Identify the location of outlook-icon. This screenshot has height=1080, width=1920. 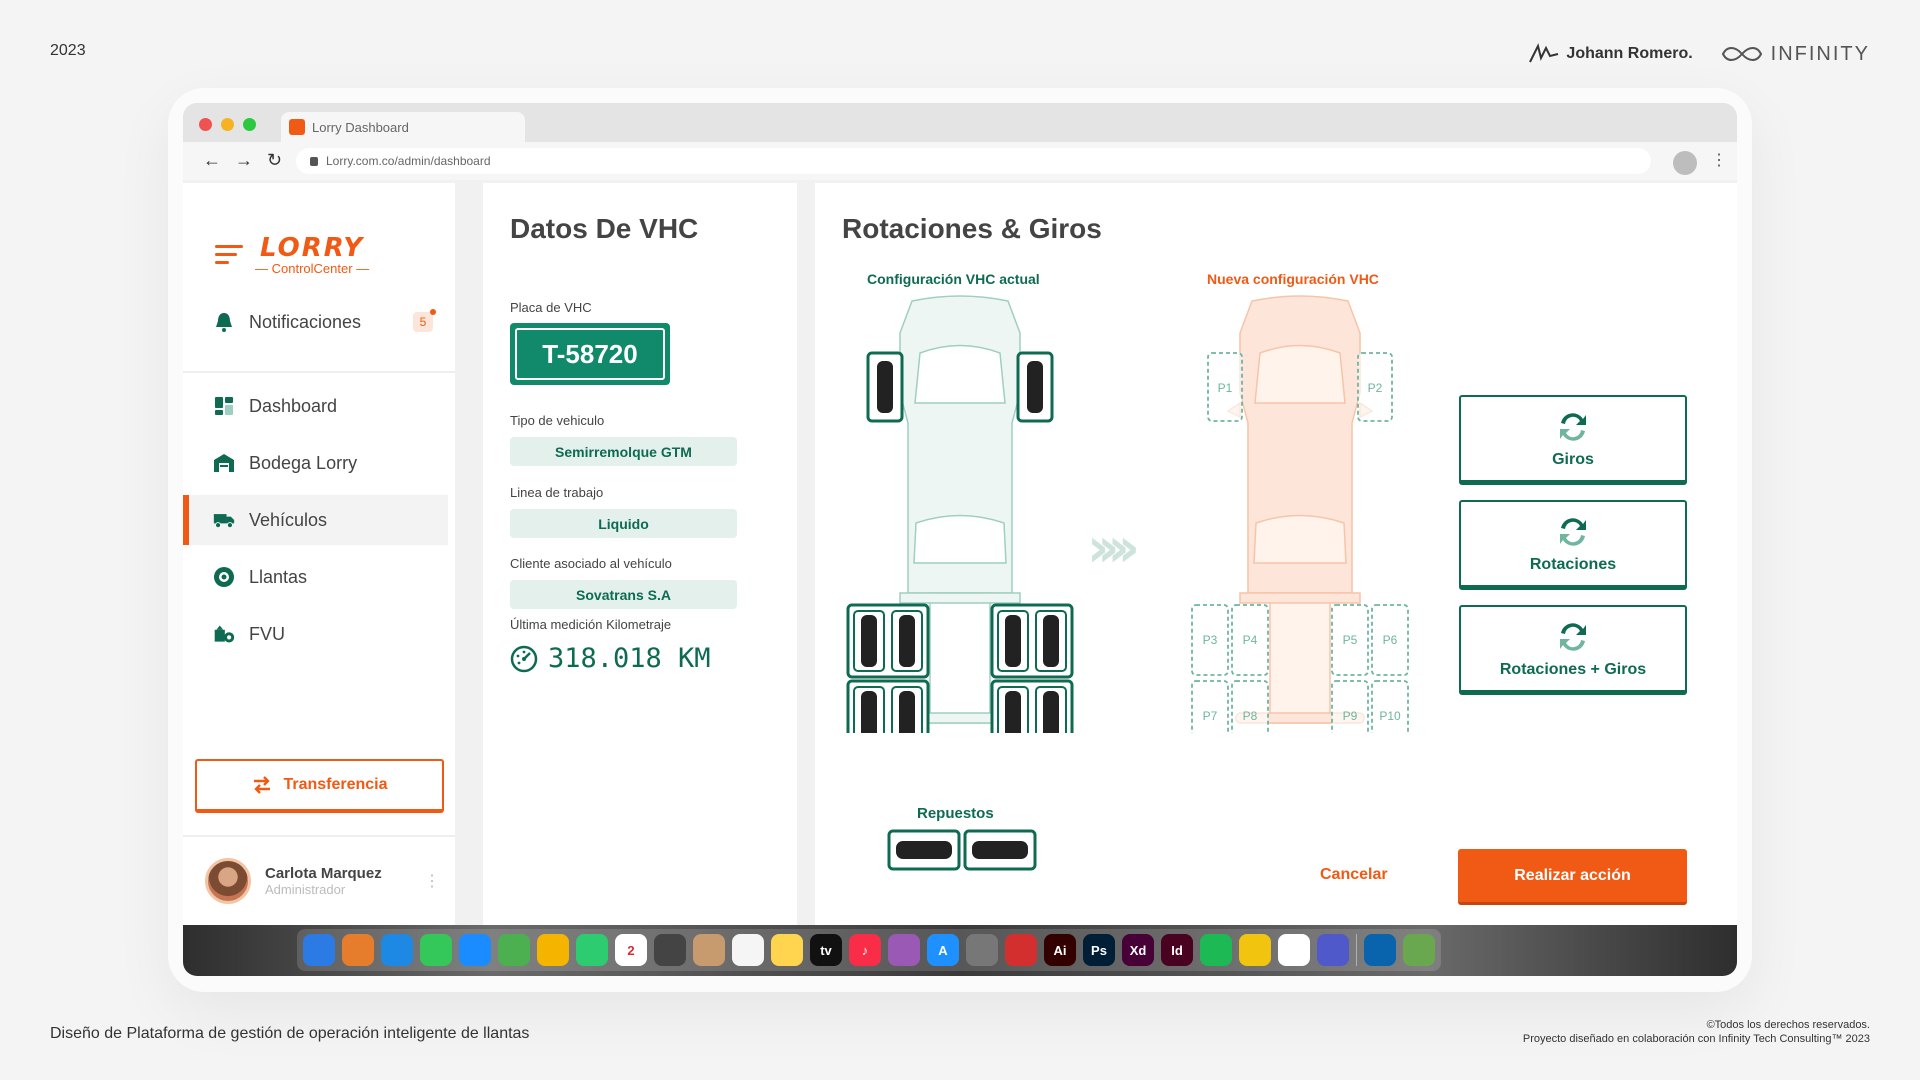
(1380, 950).